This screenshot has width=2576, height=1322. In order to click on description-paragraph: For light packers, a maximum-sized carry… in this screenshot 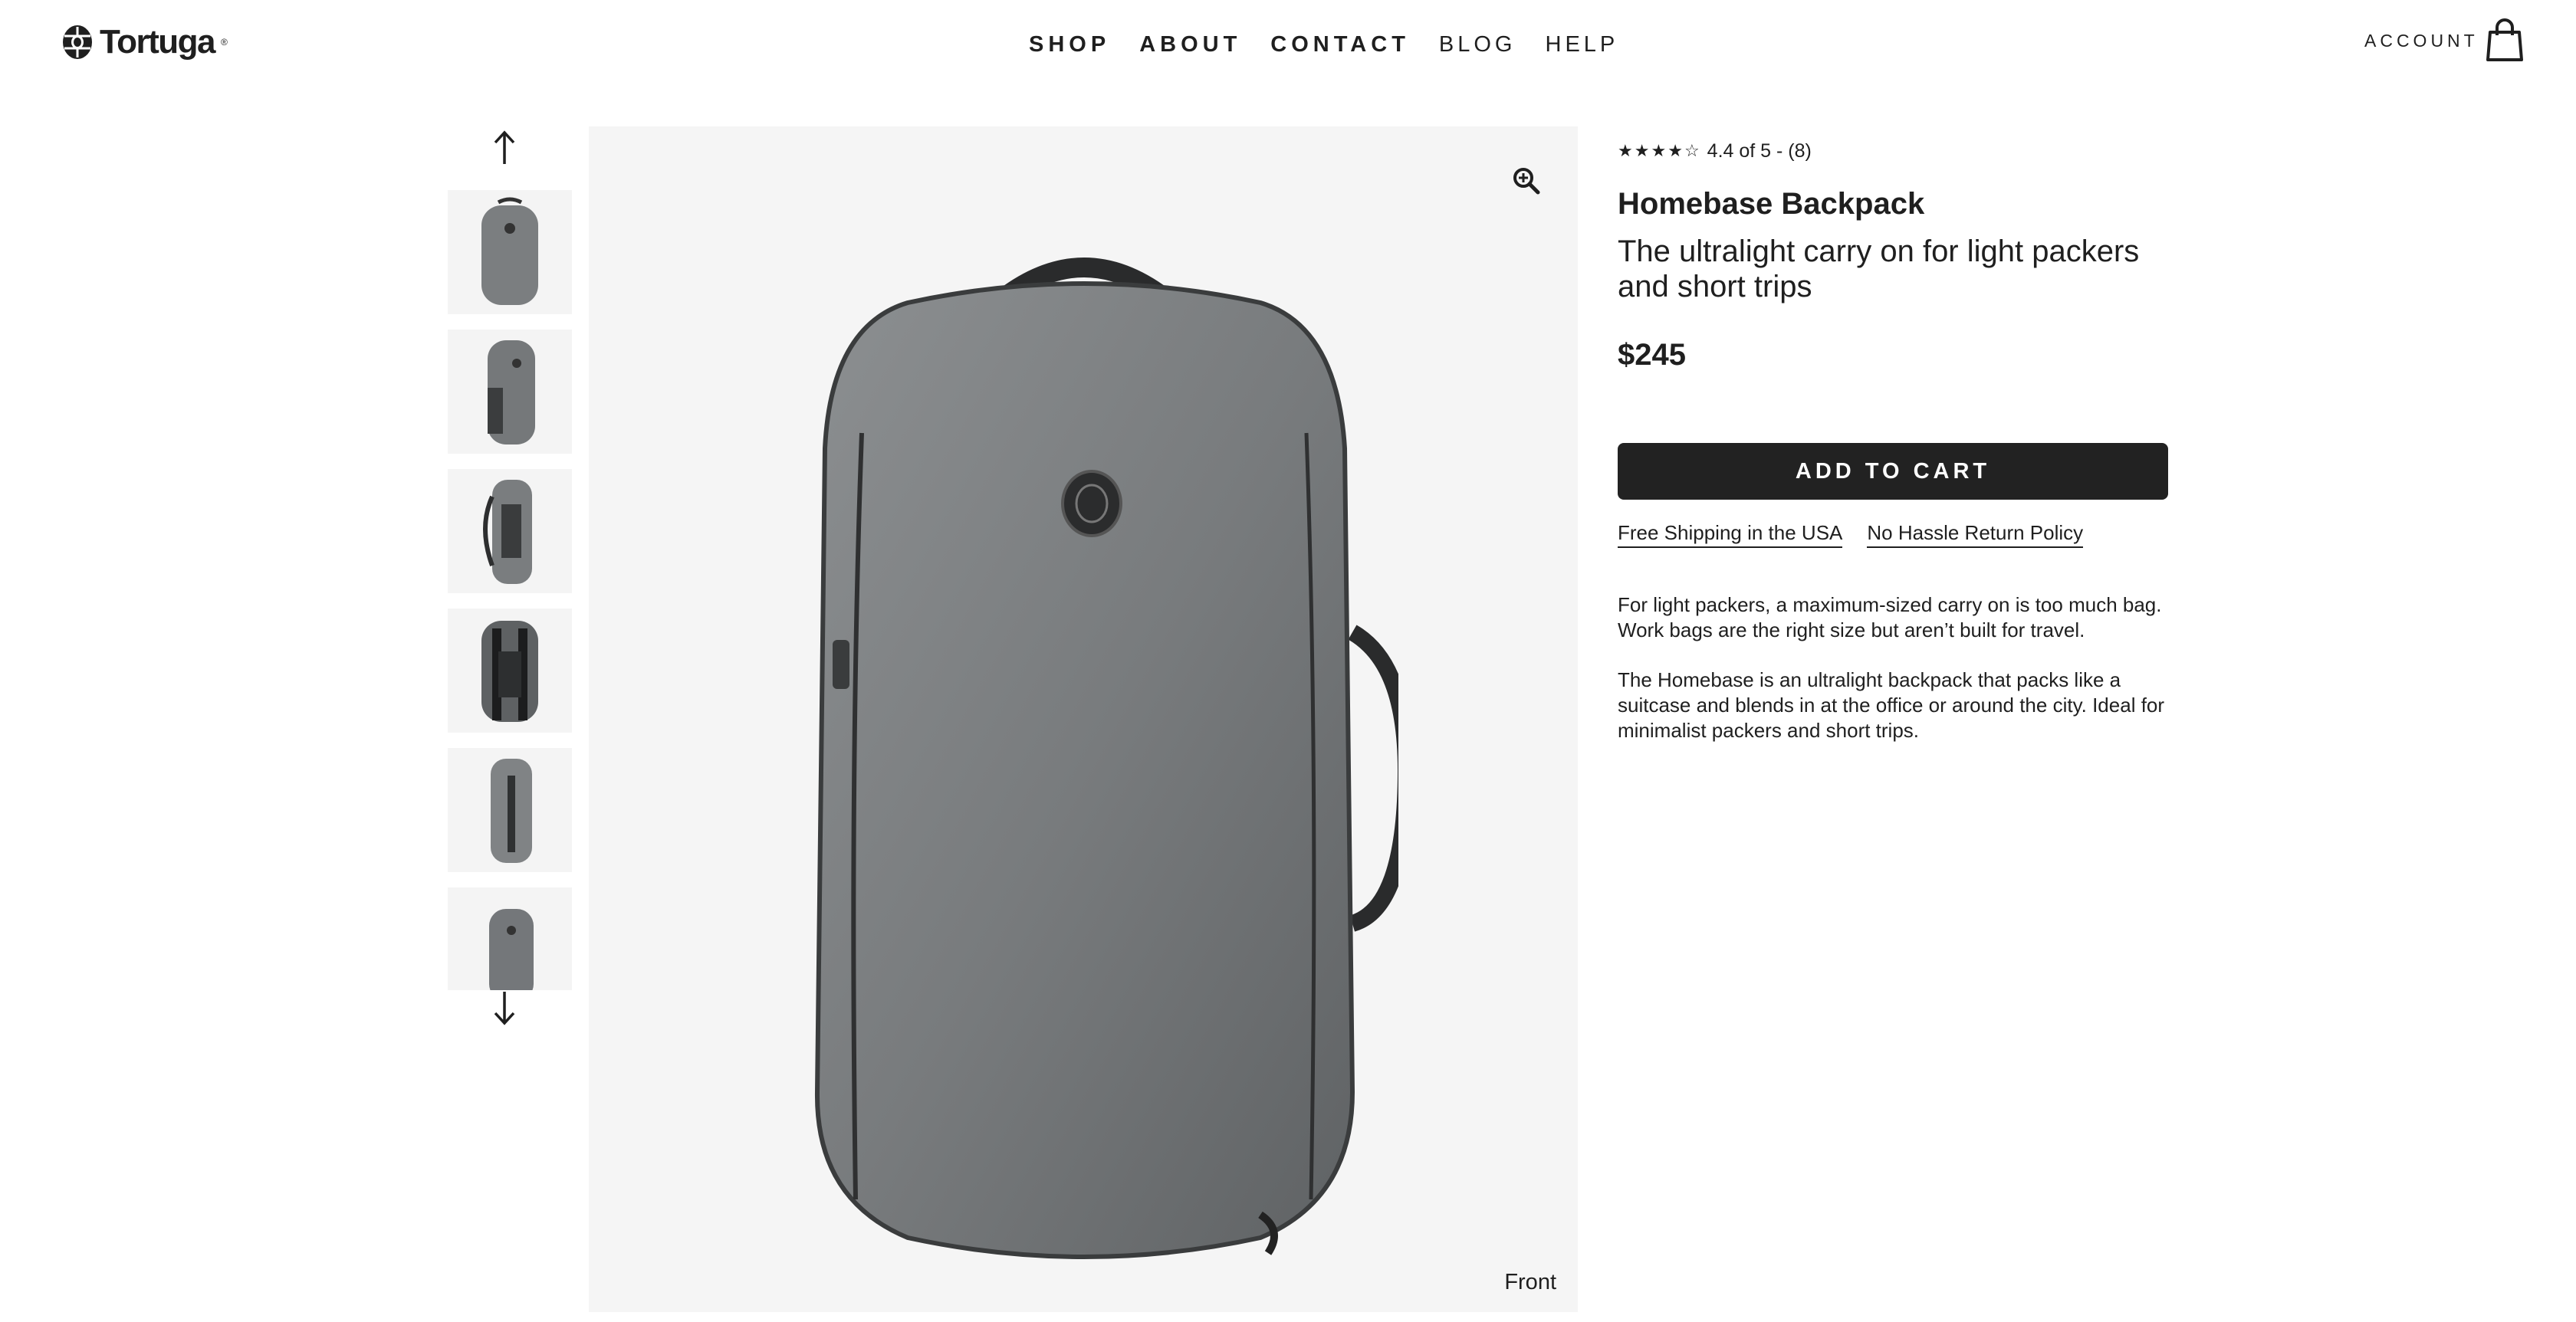, I will do `click(1890, 617)`.